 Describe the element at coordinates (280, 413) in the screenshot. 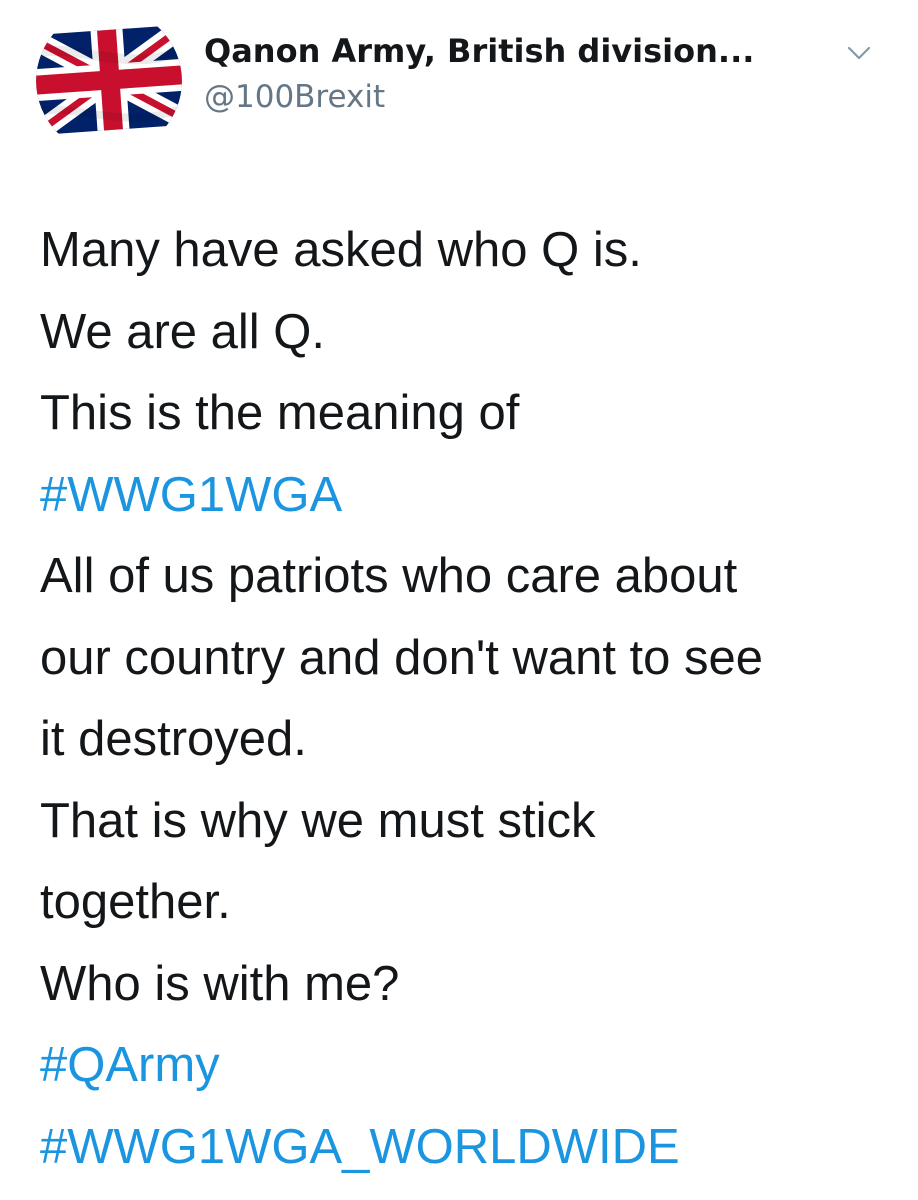

I see `tweet-line: This is the meaning of` at that location.